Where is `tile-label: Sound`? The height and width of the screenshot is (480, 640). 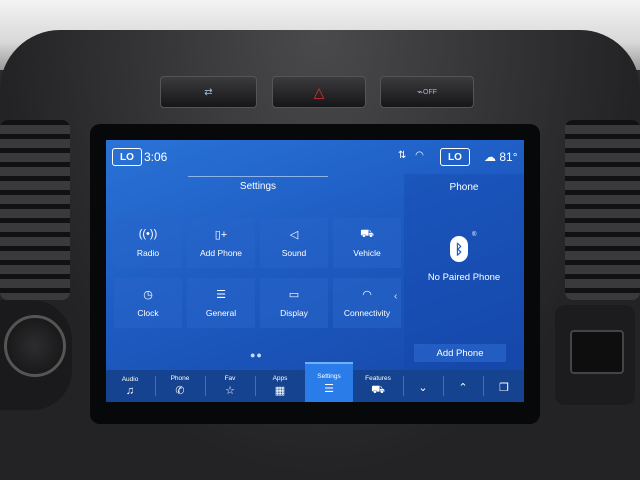
tile-label: Sound is located at coordinates (294, 253).